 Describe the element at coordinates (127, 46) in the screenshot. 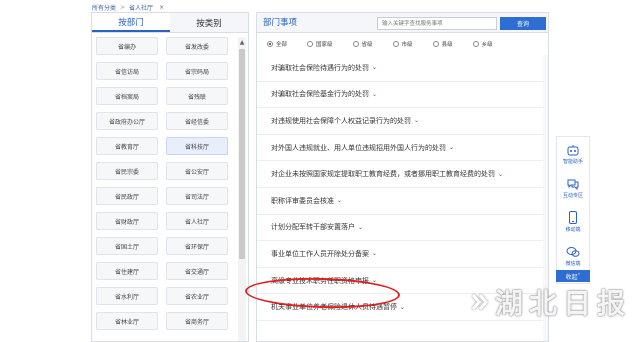

I see `department-button: 省编办` at that location.